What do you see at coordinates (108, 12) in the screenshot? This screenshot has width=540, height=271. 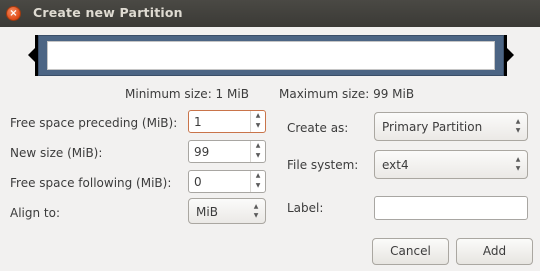 I see `window-title: Create new Partition` at bounding box center [108, 12].